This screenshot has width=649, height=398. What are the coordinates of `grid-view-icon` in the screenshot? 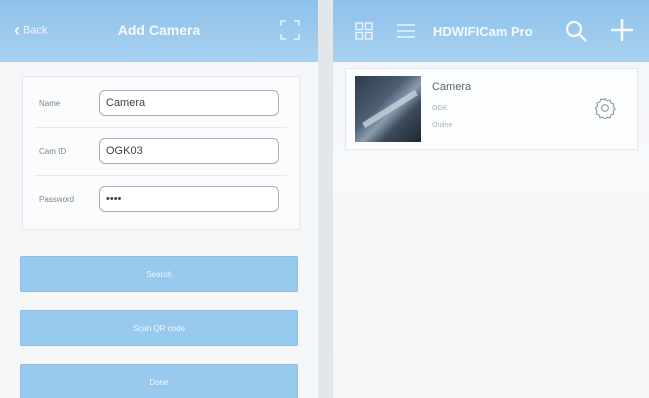 It's located at (364, 31).